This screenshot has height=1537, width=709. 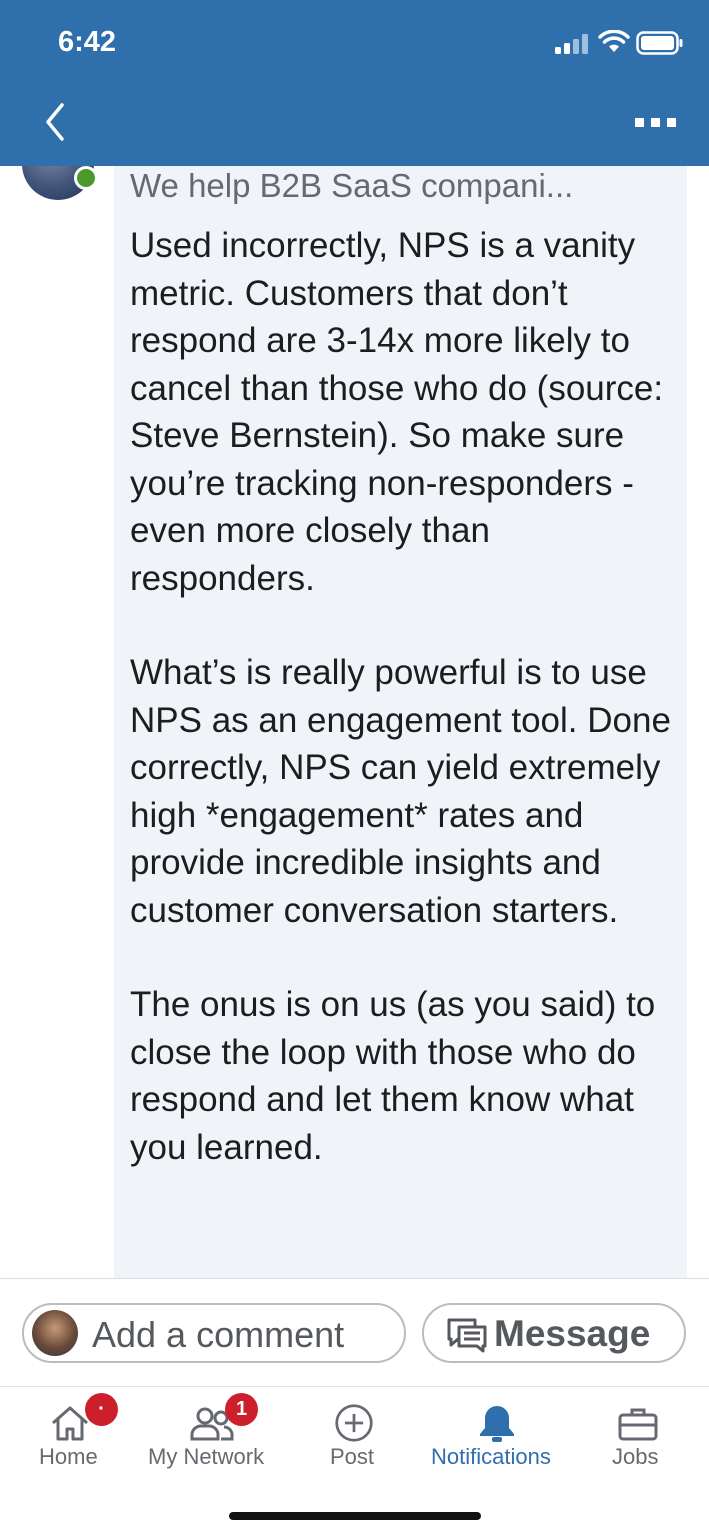 I want to click on current-user-avatar, so click(x=55, y=1333).